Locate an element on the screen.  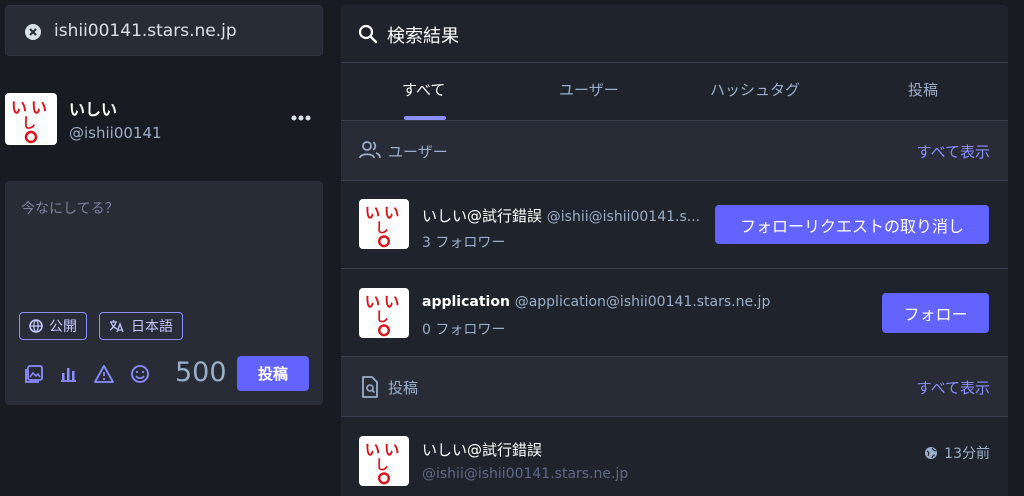
document-search-icon is located at coordinates (370, 387).